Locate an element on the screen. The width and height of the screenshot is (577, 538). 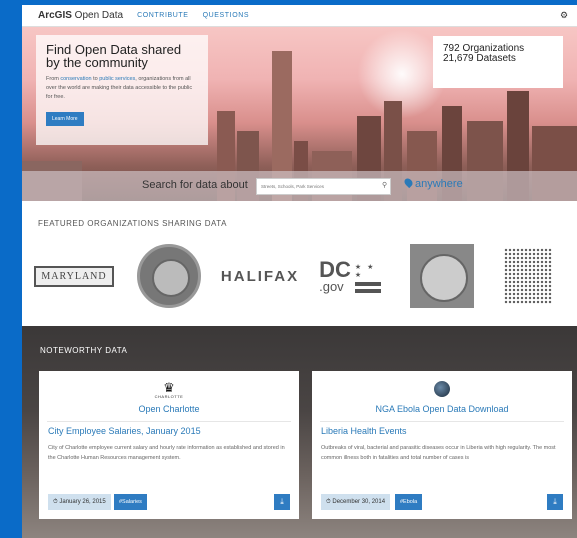
maryland-logo: MARYLAND is located at coordinates (74, 276).